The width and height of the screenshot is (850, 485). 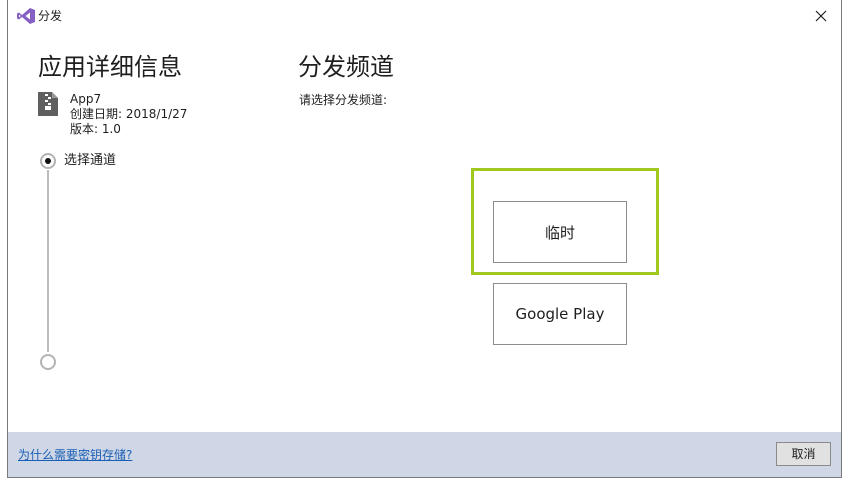 I want to click on close-button, so click(x=821, y=16).